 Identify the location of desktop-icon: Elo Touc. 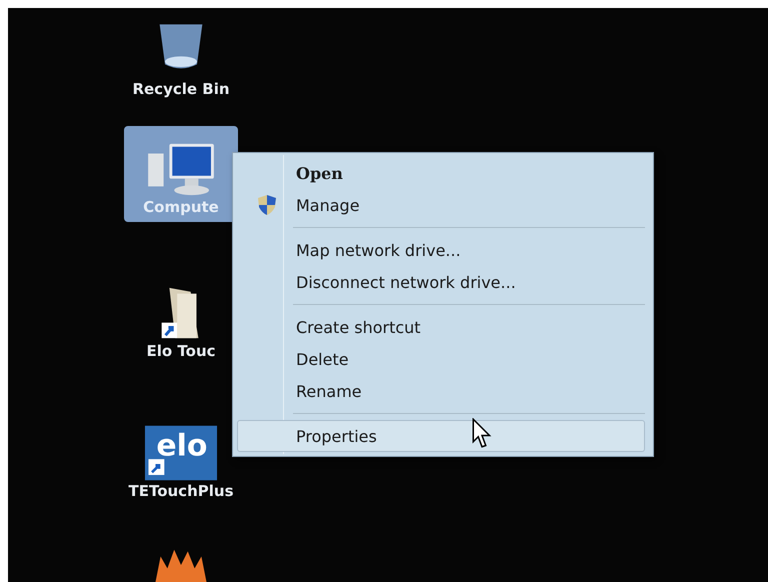
(181, 318).